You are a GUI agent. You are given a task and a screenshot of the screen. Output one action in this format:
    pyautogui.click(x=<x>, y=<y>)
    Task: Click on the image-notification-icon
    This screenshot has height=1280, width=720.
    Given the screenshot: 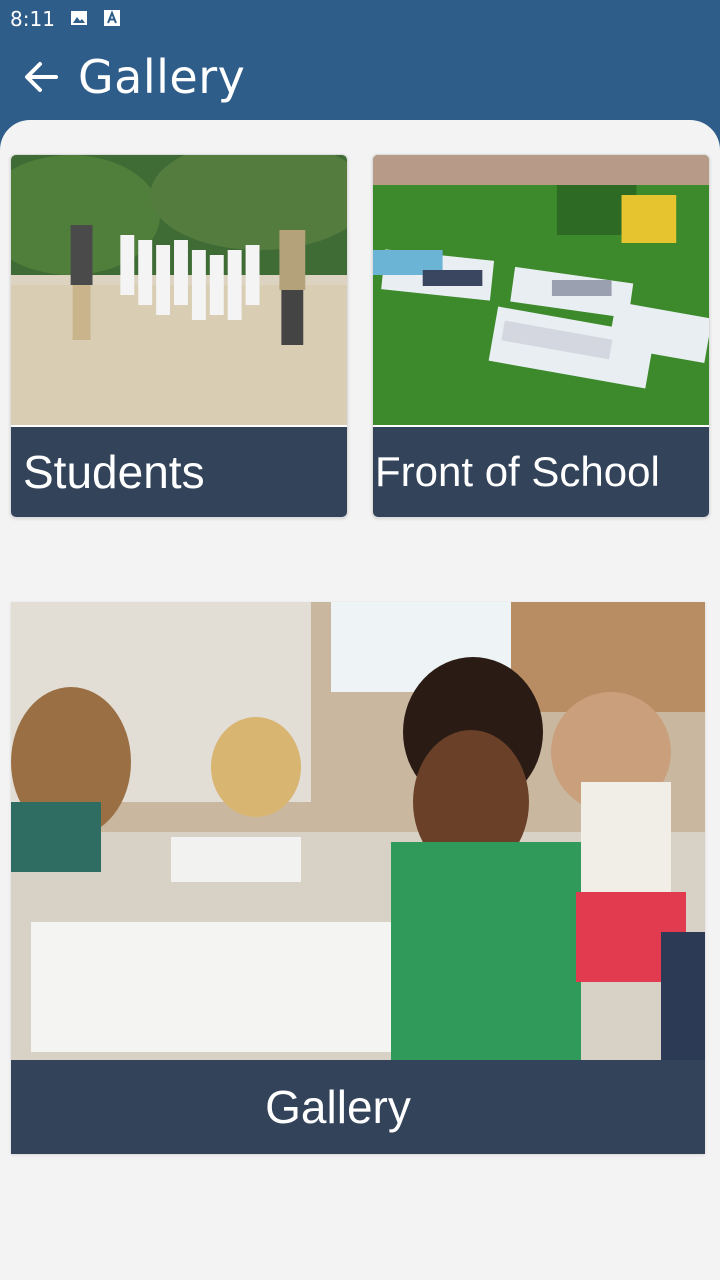 What is the action you would take?
    pyautogui.click(x=79, y=18)
    